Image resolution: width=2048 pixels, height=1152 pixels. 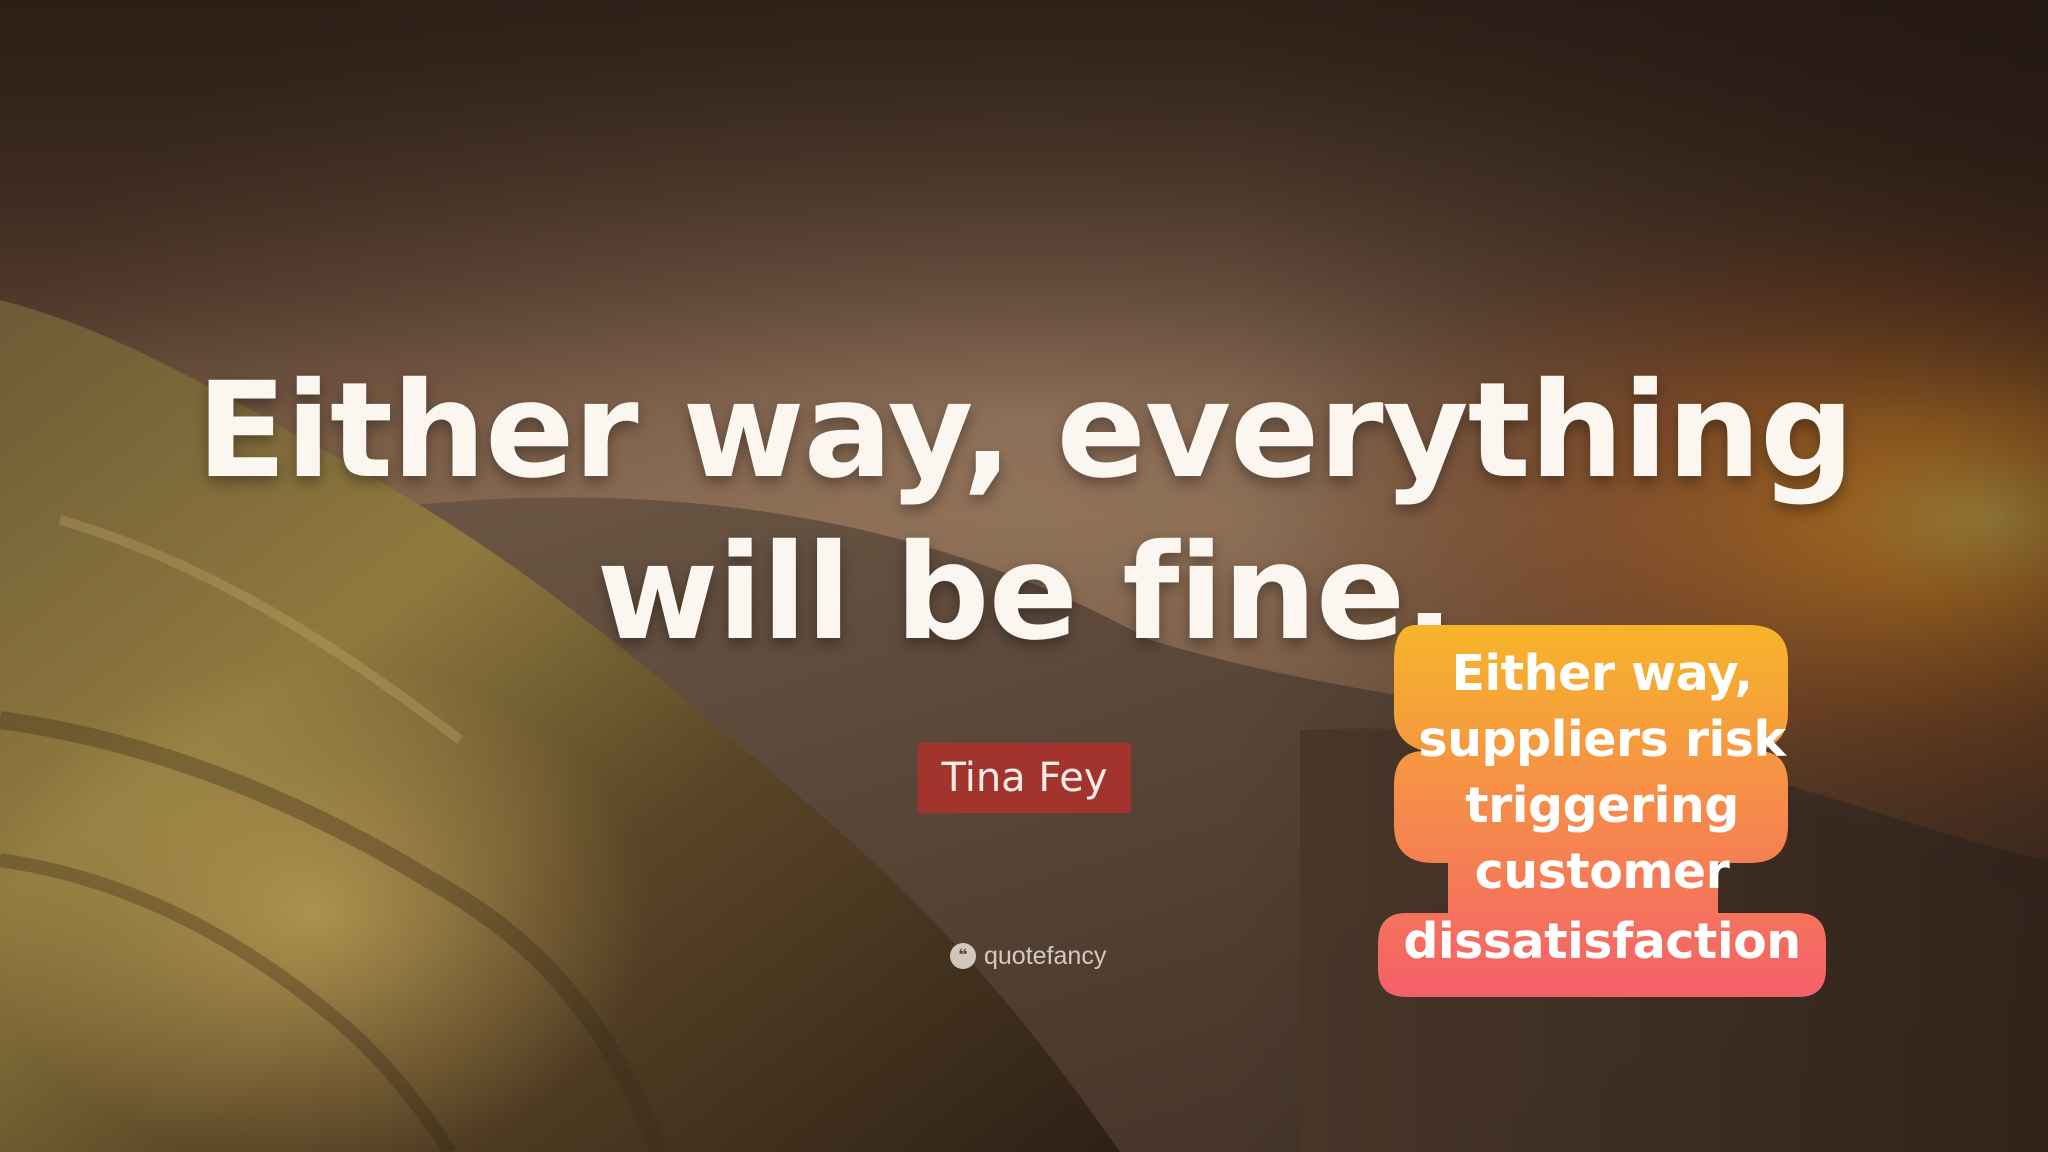 What do you see at coordinates (1602, 871) in the screenshot?
I see `sticker-line-4: customer` at bounding box center [1602, 871].